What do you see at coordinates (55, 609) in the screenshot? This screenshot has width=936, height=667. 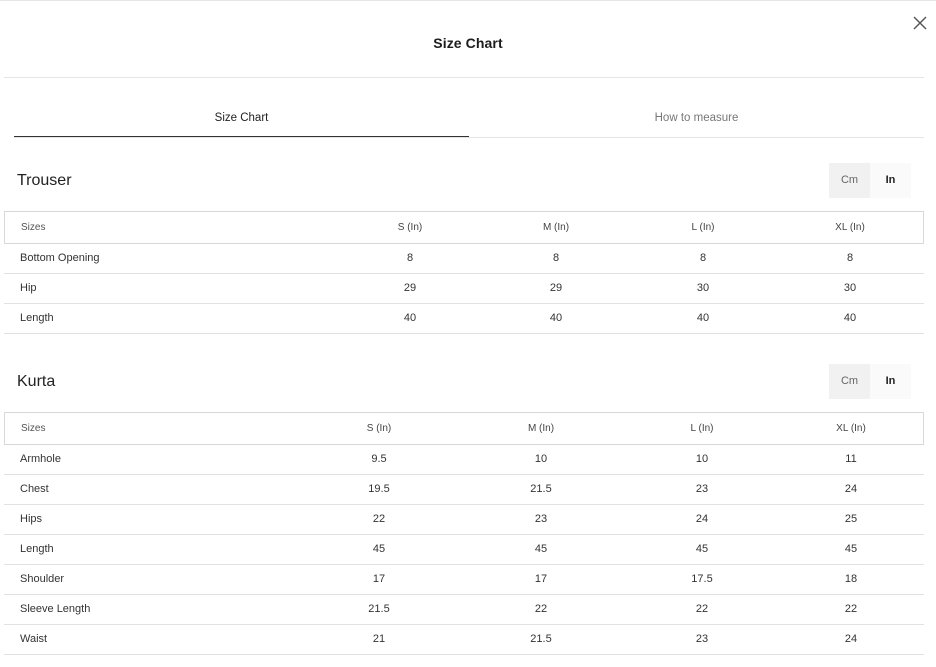 I see `row-label: Sleeve Length` at bounding box center [55, 609].